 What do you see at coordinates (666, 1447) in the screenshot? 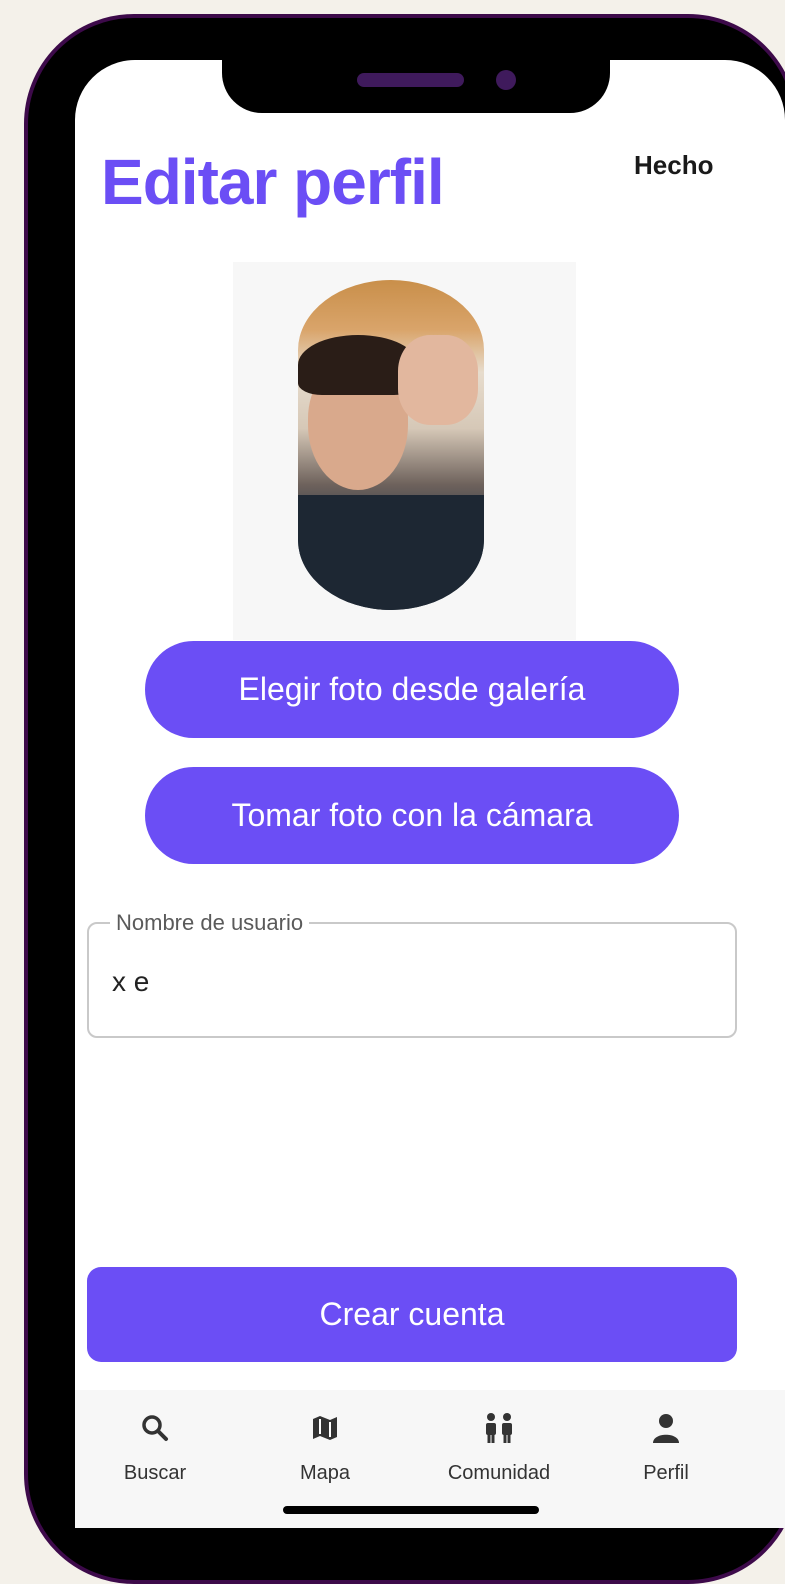
I see `tab-profile: Perfil` at bounding box center [666, 1447].